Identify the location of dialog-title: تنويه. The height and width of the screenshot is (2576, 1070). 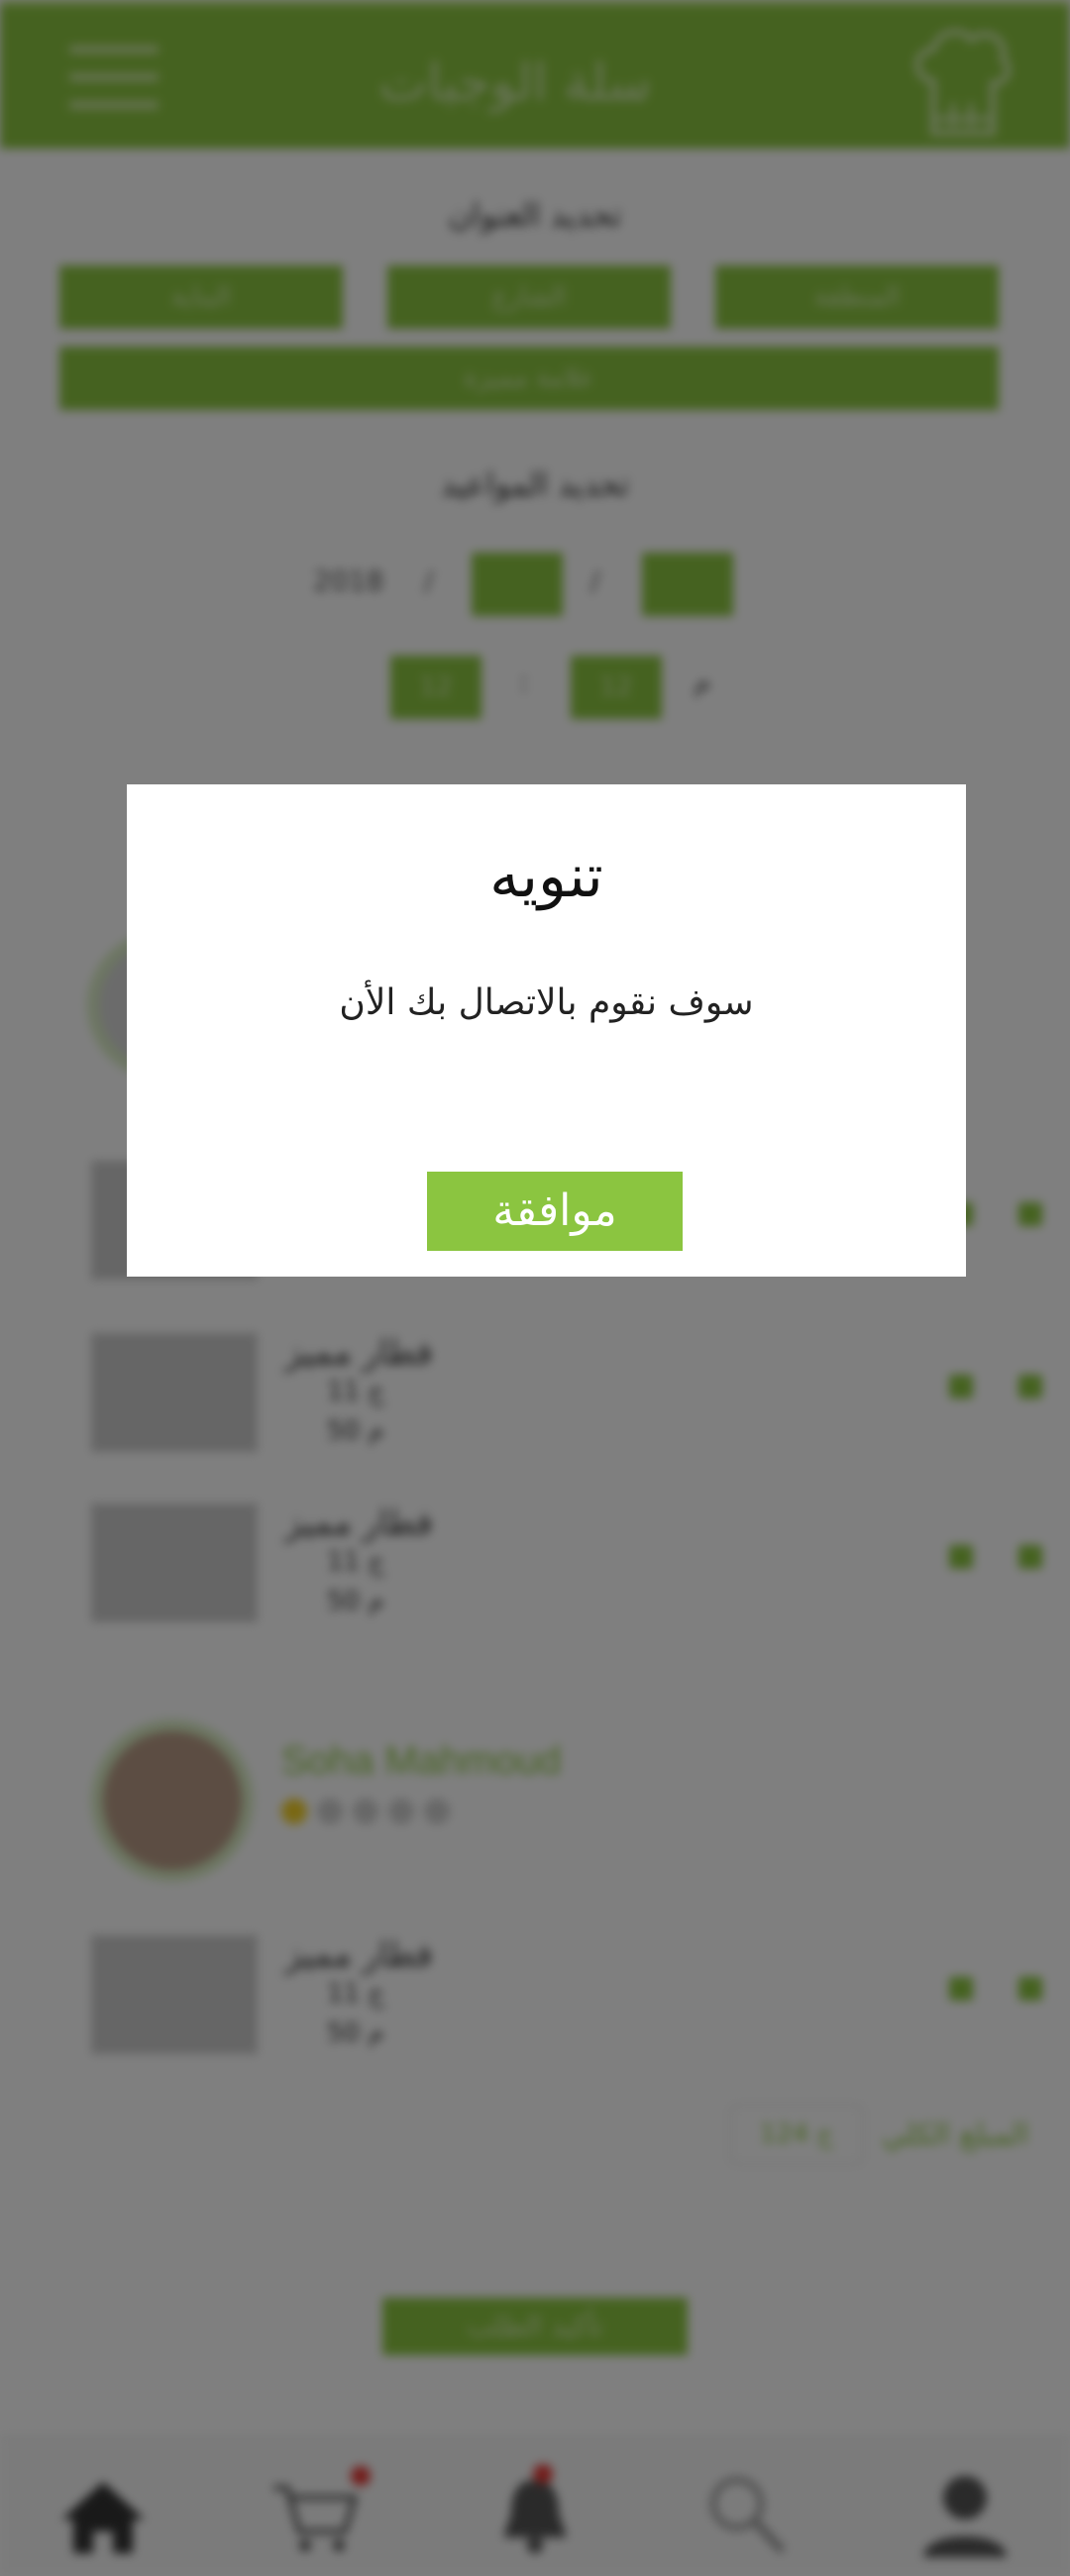
(546, 876).